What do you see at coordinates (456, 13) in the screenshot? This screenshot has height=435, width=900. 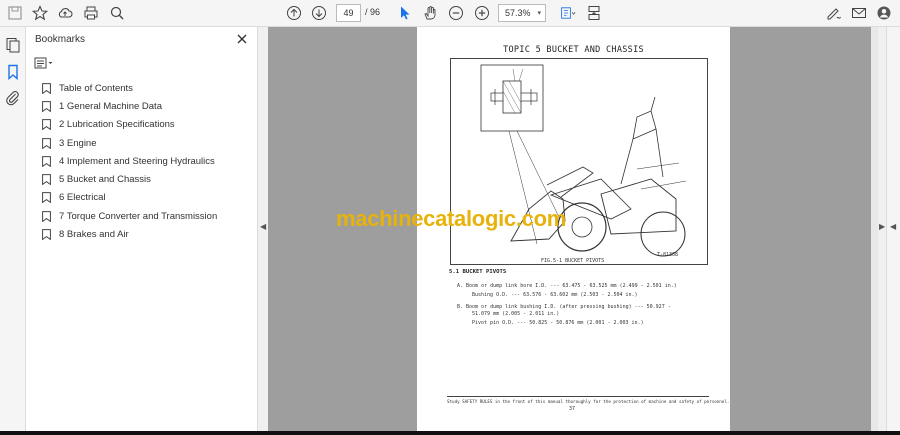 I see `zoom-out-icon` at bounding box center [456, 13].